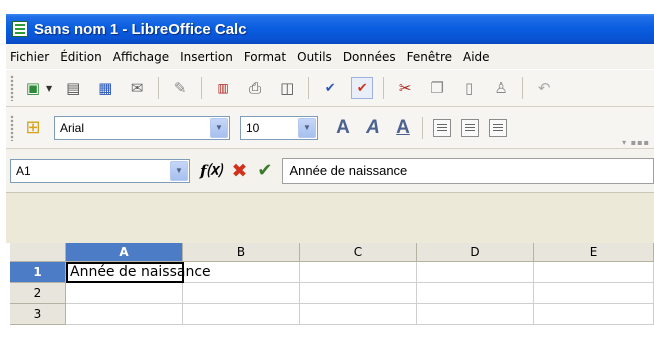 This screenshot has width=654, height=350. What do you see at coordinates (330, 29) in the screenshot?
I see `title-bar: Sans nom 1 - LibreOffice Calc` at bounding box center [330, 29].